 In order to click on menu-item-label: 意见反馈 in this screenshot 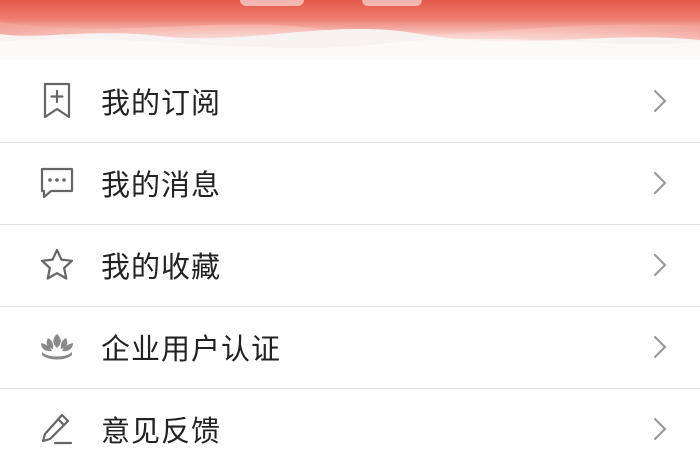, I will do `click(161, 431)`.